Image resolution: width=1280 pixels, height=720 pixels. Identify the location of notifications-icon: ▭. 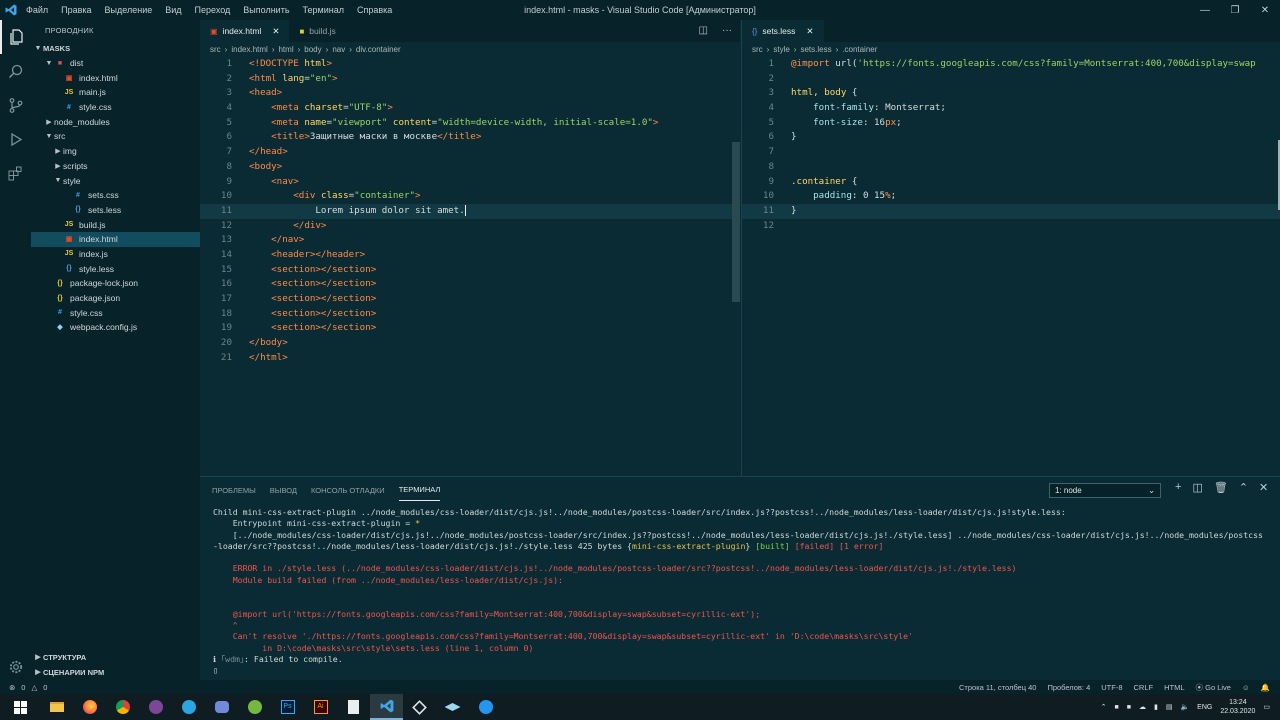
(1266, 707).